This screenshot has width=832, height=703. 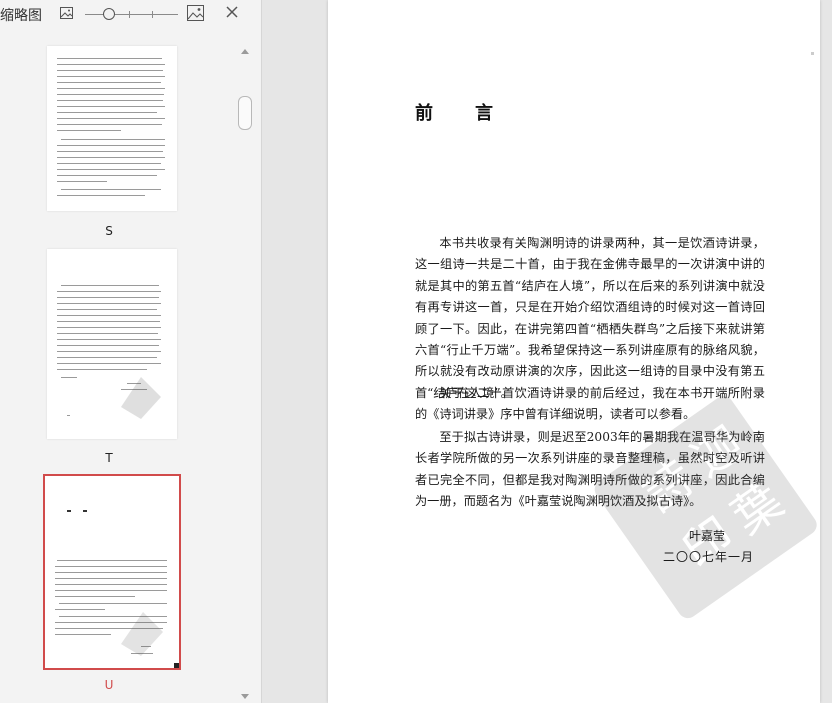 What do you see at coordinates (109, 685) in the screenshot?
I see `thumbnail-label-selected: U` at bounding box center [109, 685].